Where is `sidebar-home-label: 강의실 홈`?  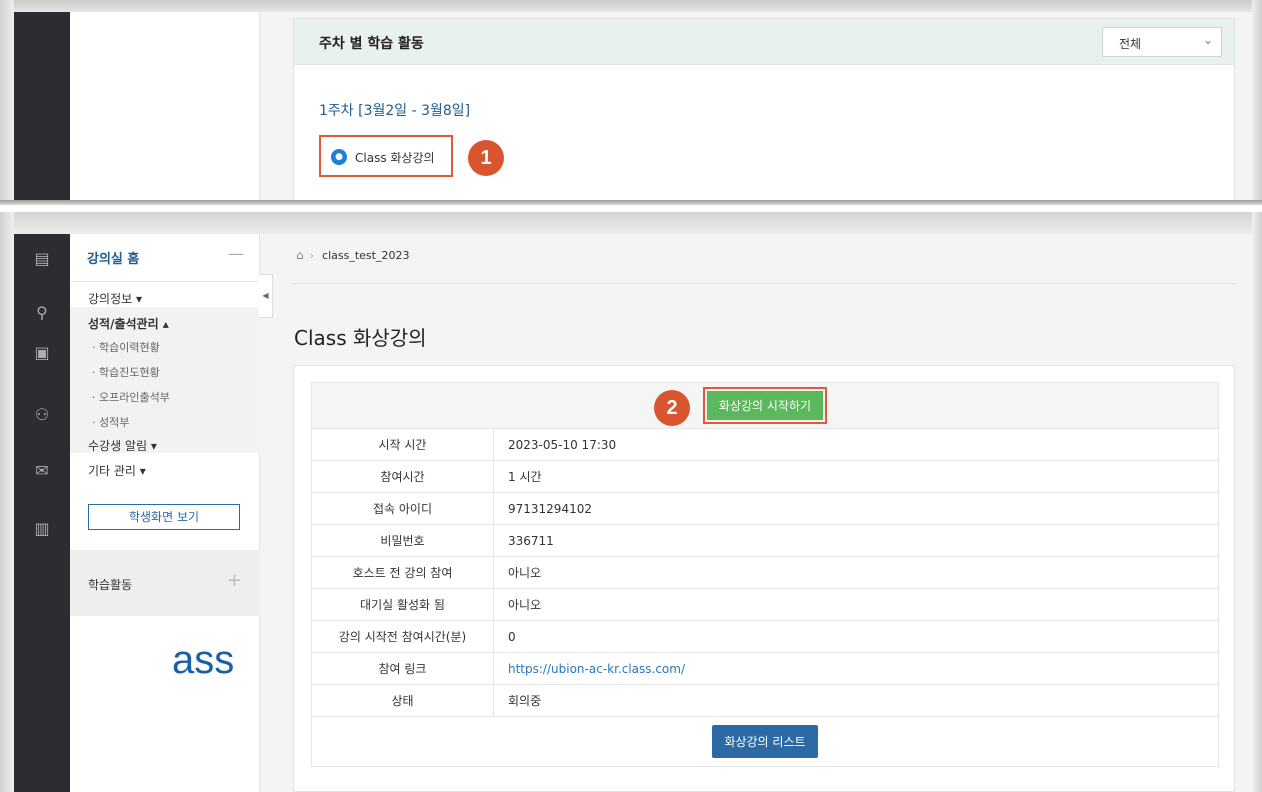
sidebar-home-label: 강의실 홈 is located at coordinates (113, 259).